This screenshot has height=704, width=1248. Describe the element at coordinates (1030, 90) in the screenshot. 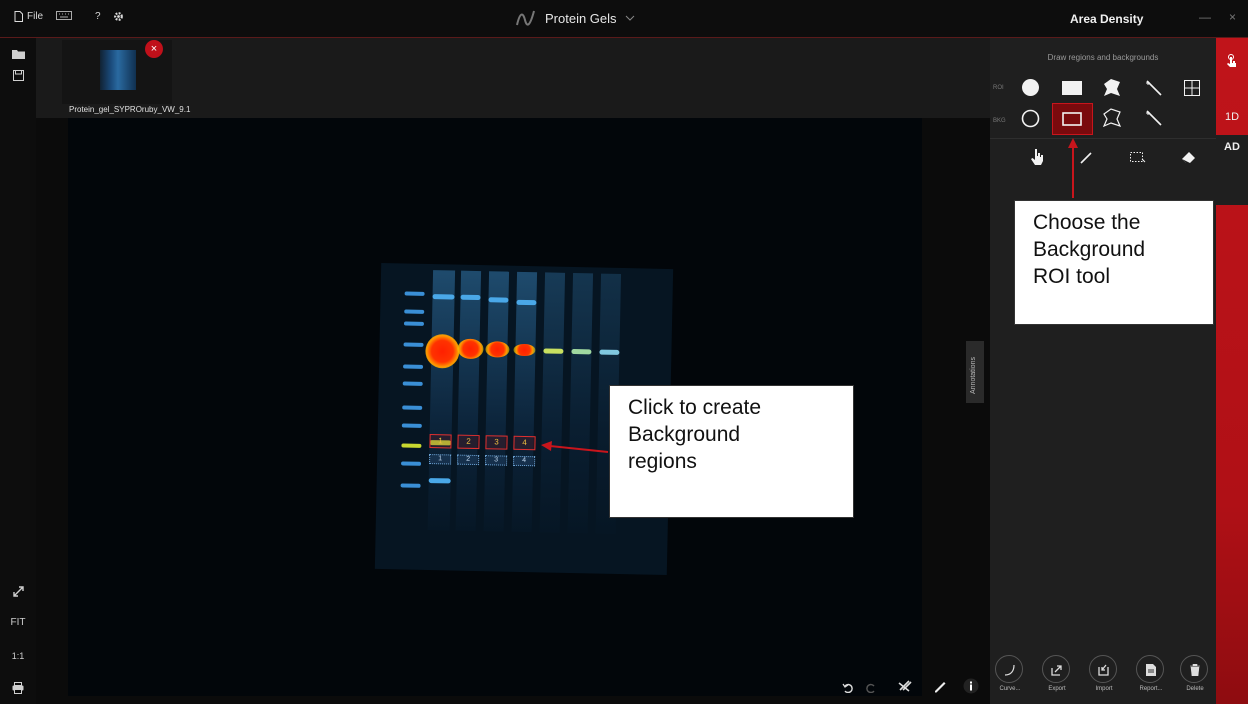

I see `roi-circle-tool` at that location.